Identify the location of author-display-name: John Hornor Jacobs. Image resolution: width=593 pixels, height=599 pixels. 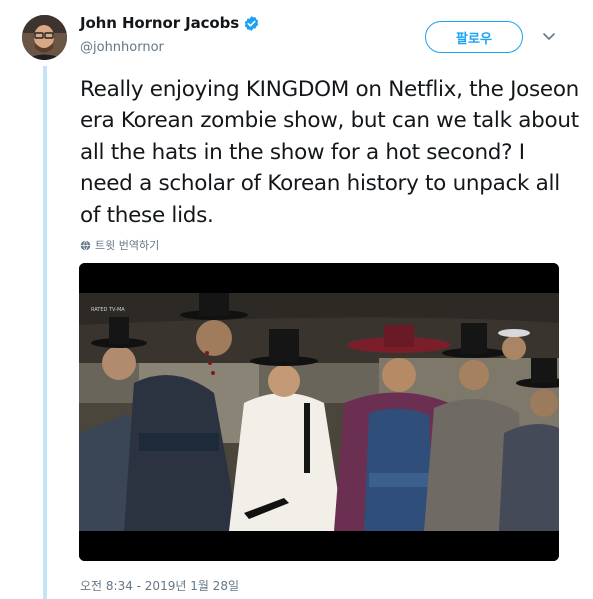
(159, 23).